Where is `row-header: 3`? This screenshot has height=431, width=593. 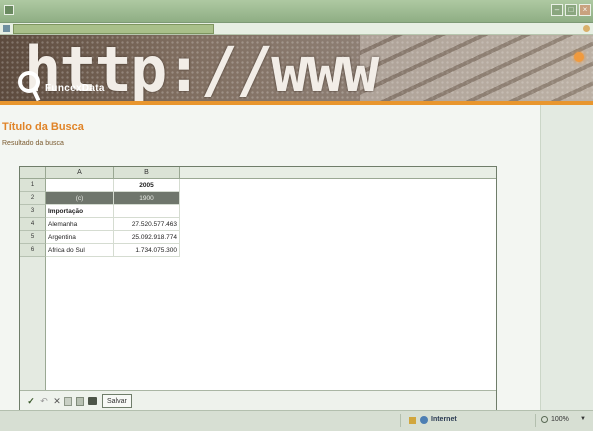
row-header: 3 is located at coordinates (33, 211).